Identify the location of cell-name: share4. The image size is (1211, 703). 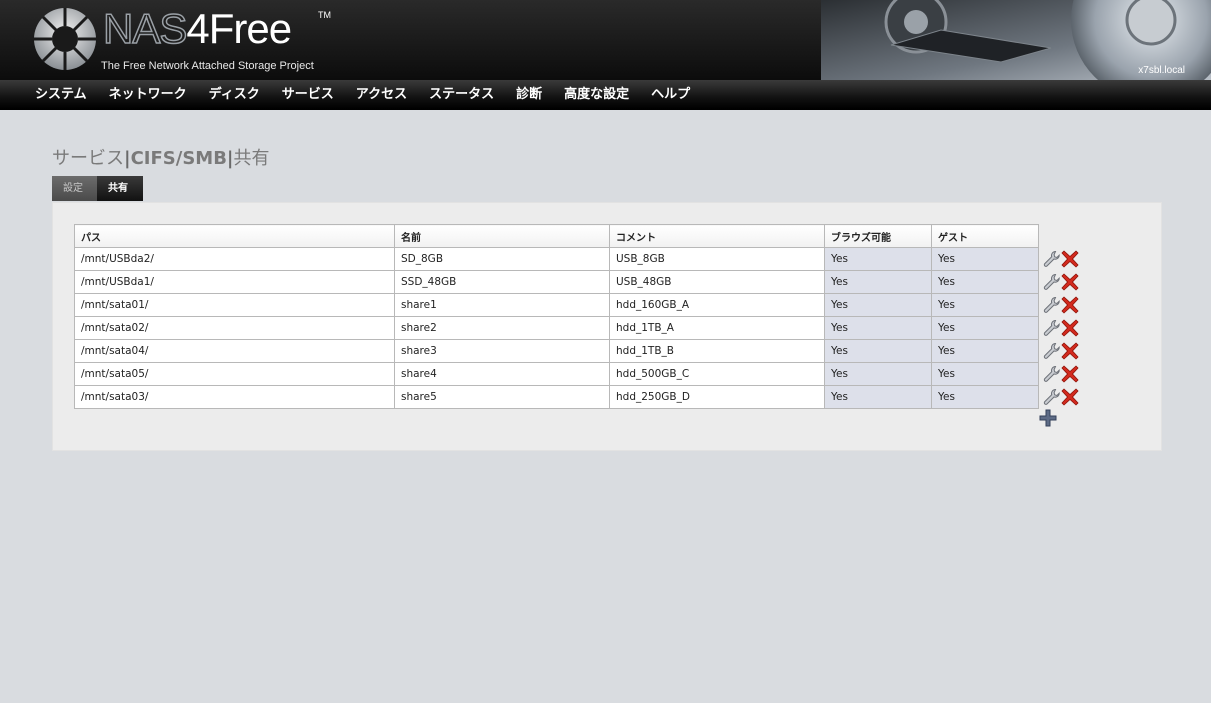
(502, 374).